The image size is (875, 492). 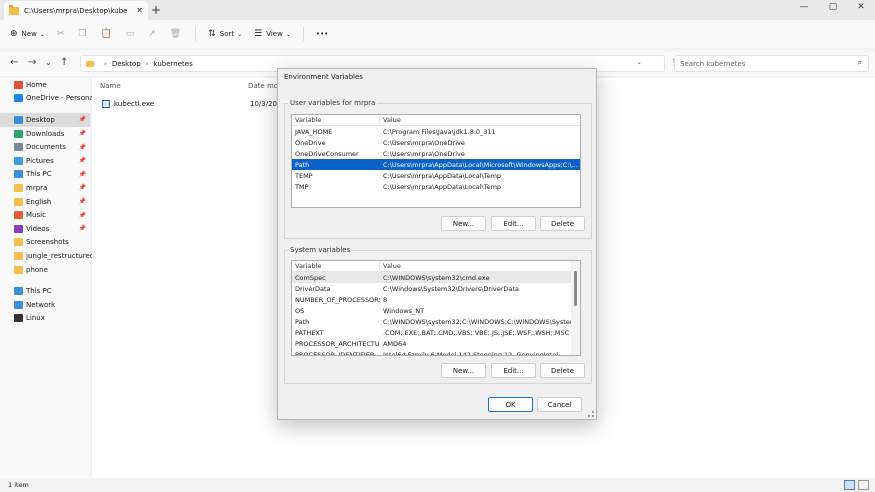 What do you see at coordinates (45, 188) in the screenshot?
I see `sidebar-item-mrpra: mrpra 📌` at bounding box center [45, 188].